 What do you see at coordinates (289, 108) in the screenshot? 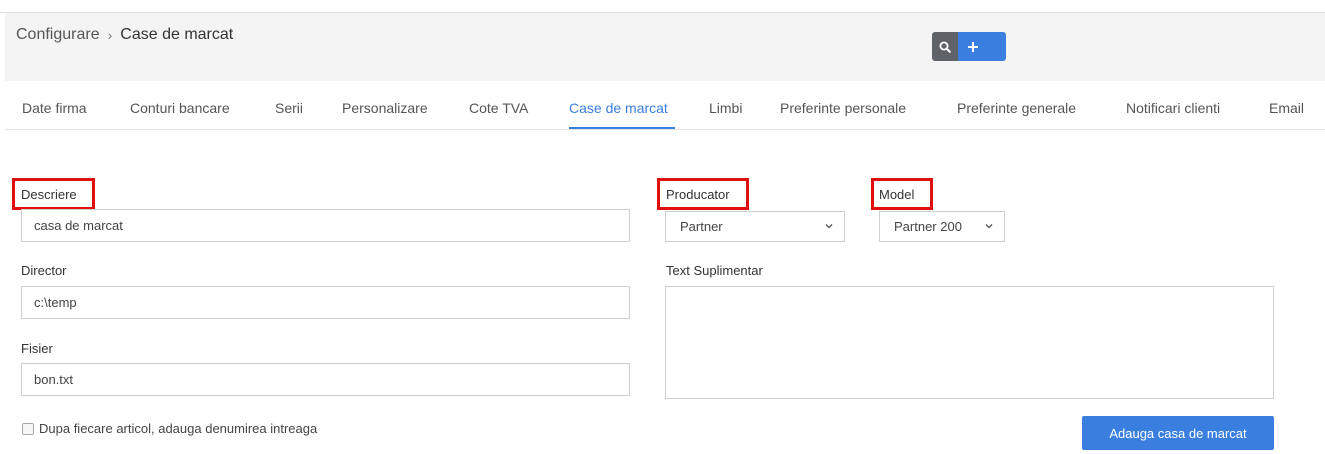
I see `tab-serii: Serii` at bounding box center [289, 108].